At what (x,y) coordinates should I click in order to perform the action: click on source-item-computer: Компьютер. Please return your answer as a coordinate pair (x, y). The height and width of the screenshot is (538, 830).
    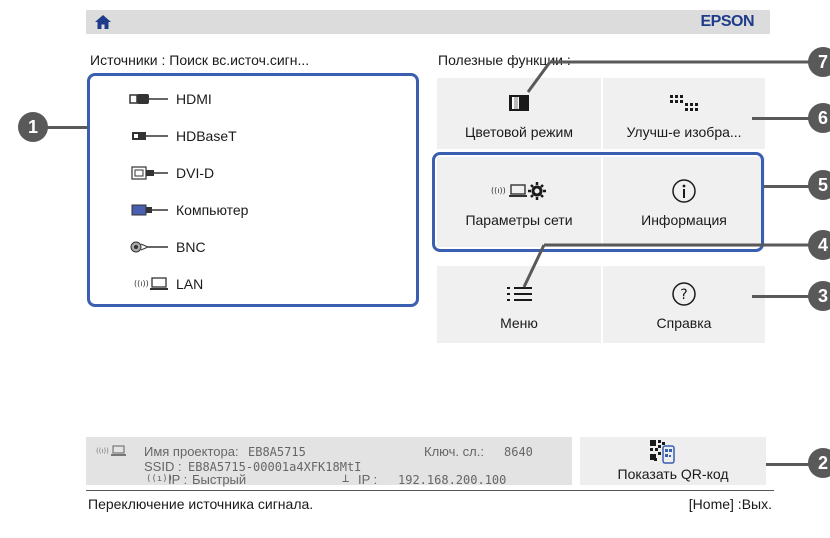
    Looking at the image, I should click on (256, 210).